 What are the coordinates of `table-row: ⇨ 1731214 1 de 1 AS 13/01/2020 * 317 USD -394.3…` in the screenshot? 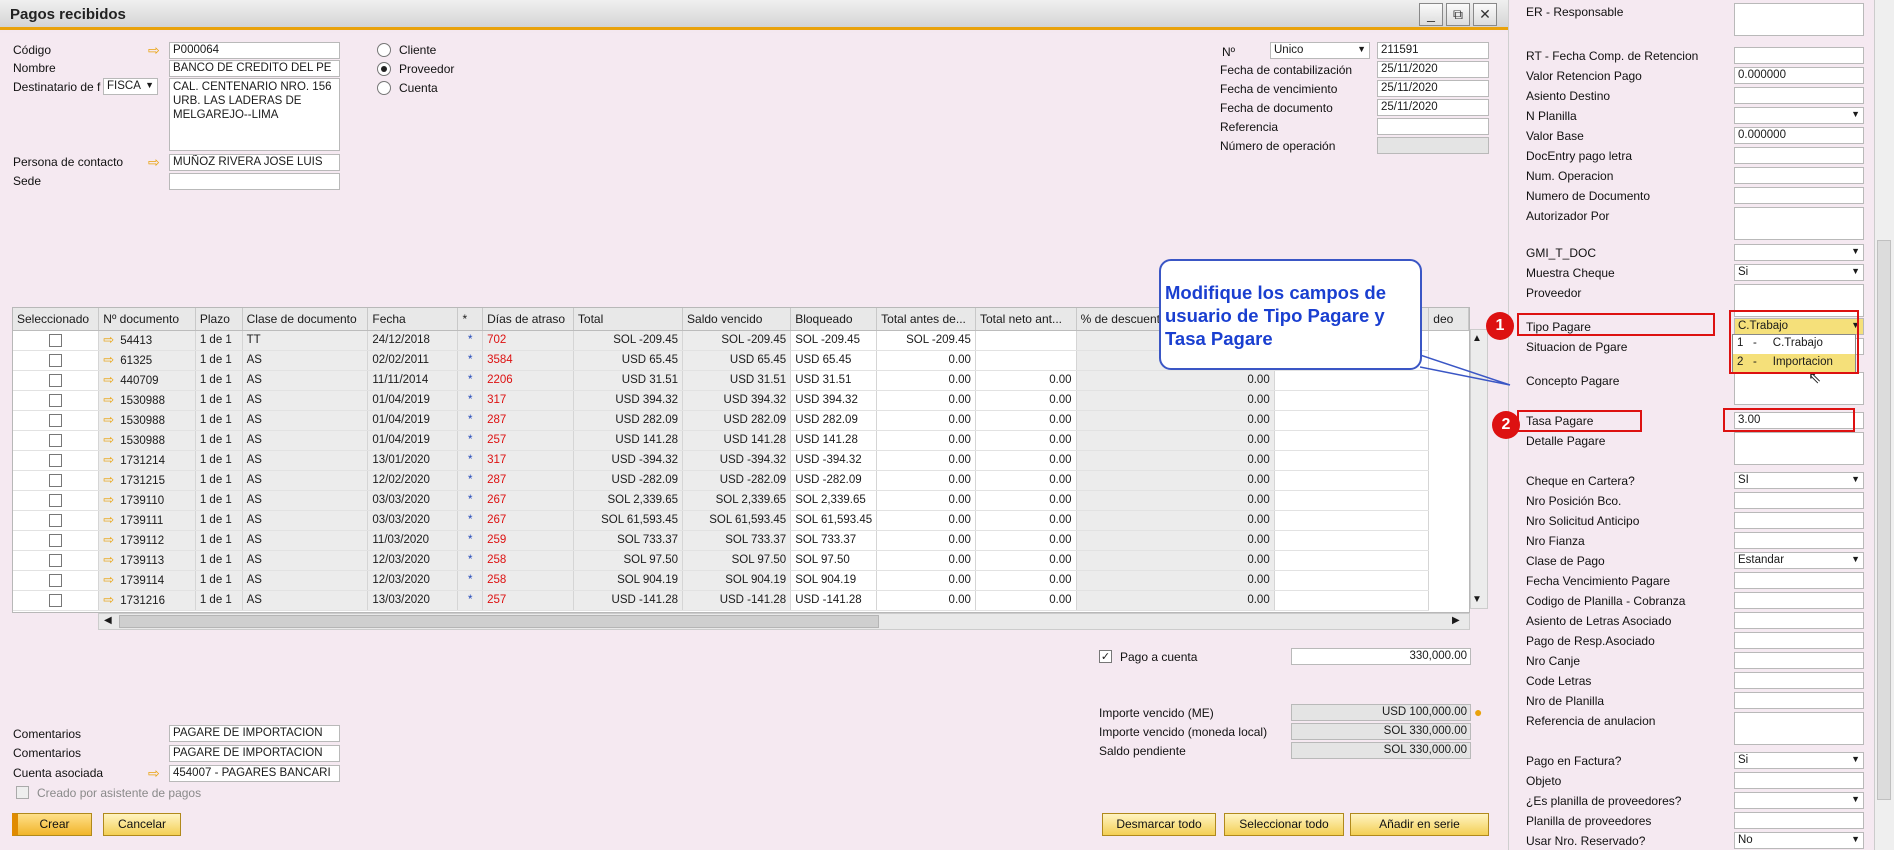 It's located at (741, 460).